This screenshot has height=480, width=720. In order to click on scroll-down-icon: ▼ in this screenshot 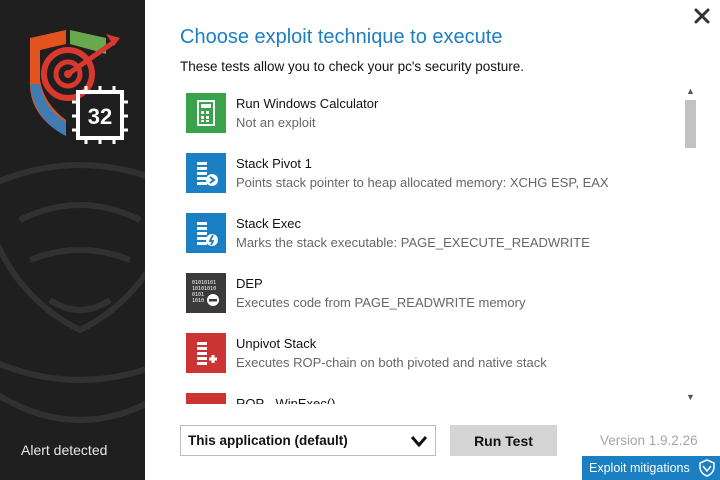, I will do `click(690, 397)`.